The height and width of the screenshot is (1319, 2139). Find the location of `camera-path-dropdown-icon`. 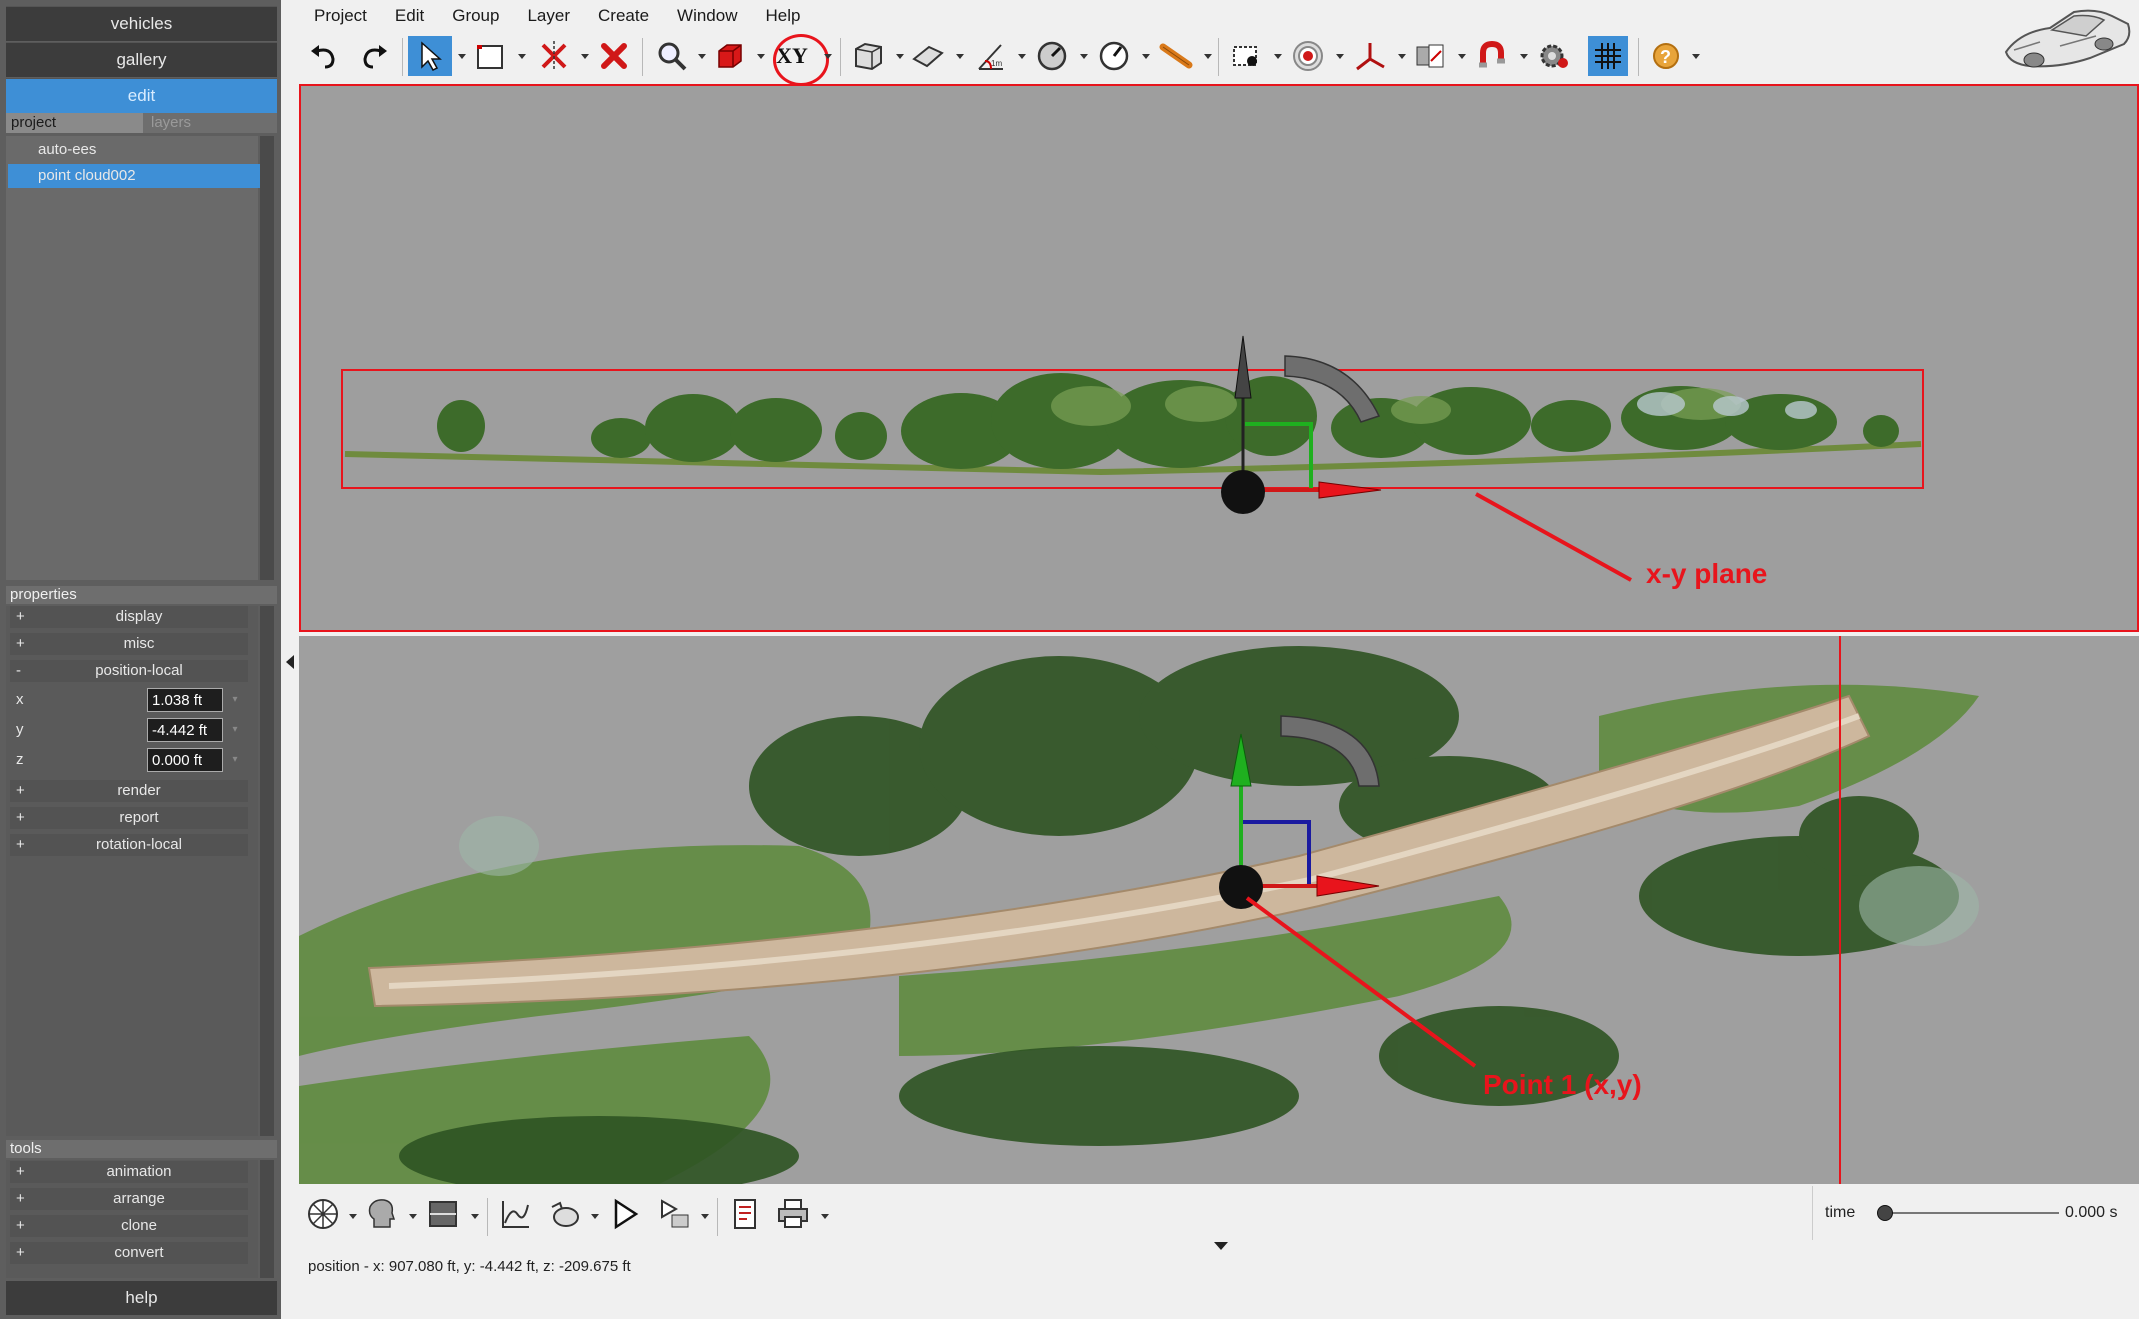

camera-path-dropdown-icon is located at coordinates (595, 1216).